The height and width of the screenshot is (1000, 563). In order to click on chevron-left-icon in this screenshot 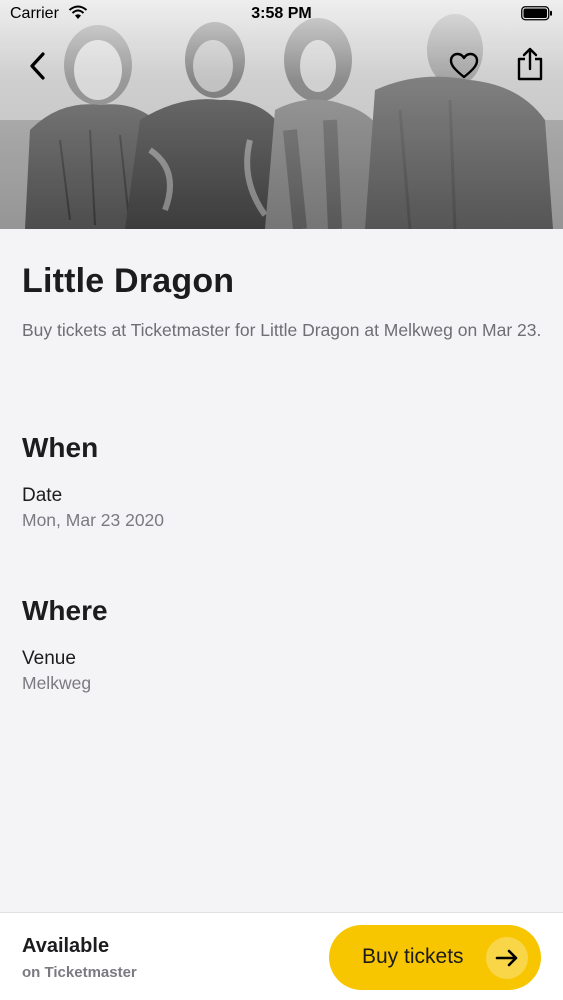, I will do `click(37, 66)`.